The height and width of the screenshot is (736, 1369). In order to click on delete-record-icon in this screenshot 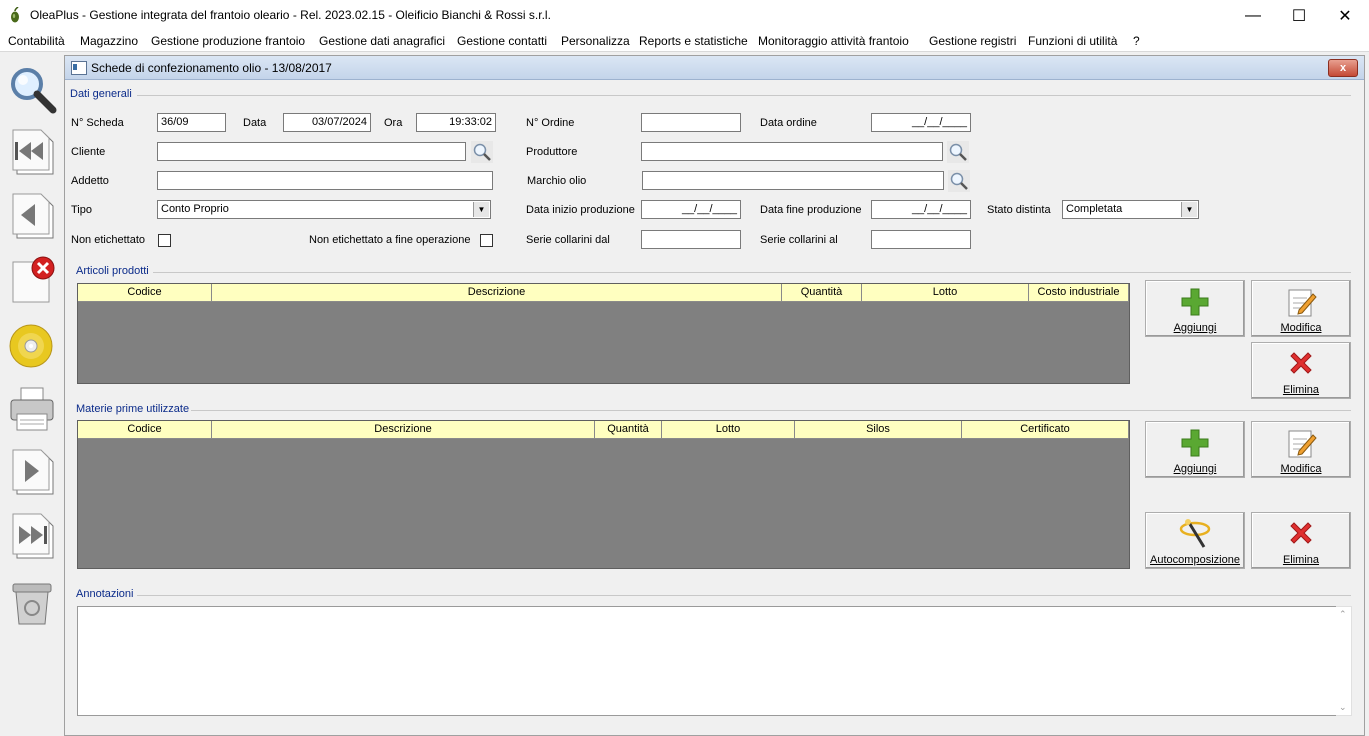, I will do `click(32, 282)`.